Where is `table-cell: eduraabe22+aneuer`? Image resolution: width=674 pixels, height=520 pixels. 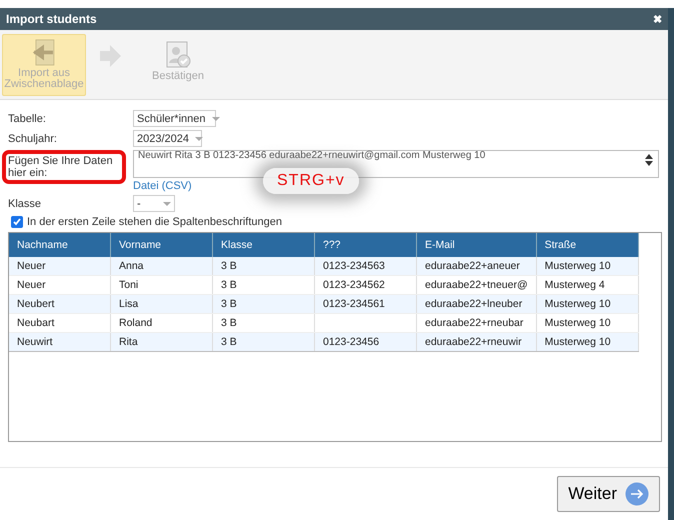 table-cell: eduraabe22+aneuer is located at coordinates (476, 266).